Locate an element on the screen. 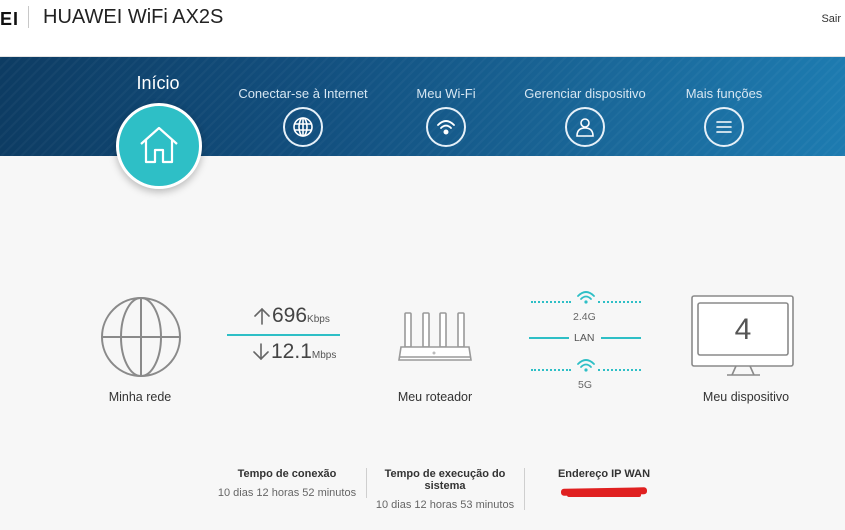 The height and width of the screenshot is (530, 845). network-globe-icon is located at coordinates (141, 337).